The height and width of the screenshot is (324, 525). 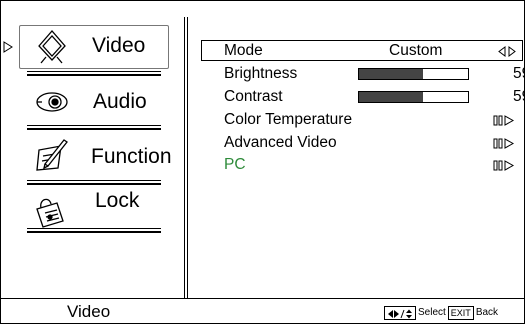 What do you see at coordinates (261, 73) in the screenshot?
I see `setting-label: Brightness` at bounding box center [261, 73].